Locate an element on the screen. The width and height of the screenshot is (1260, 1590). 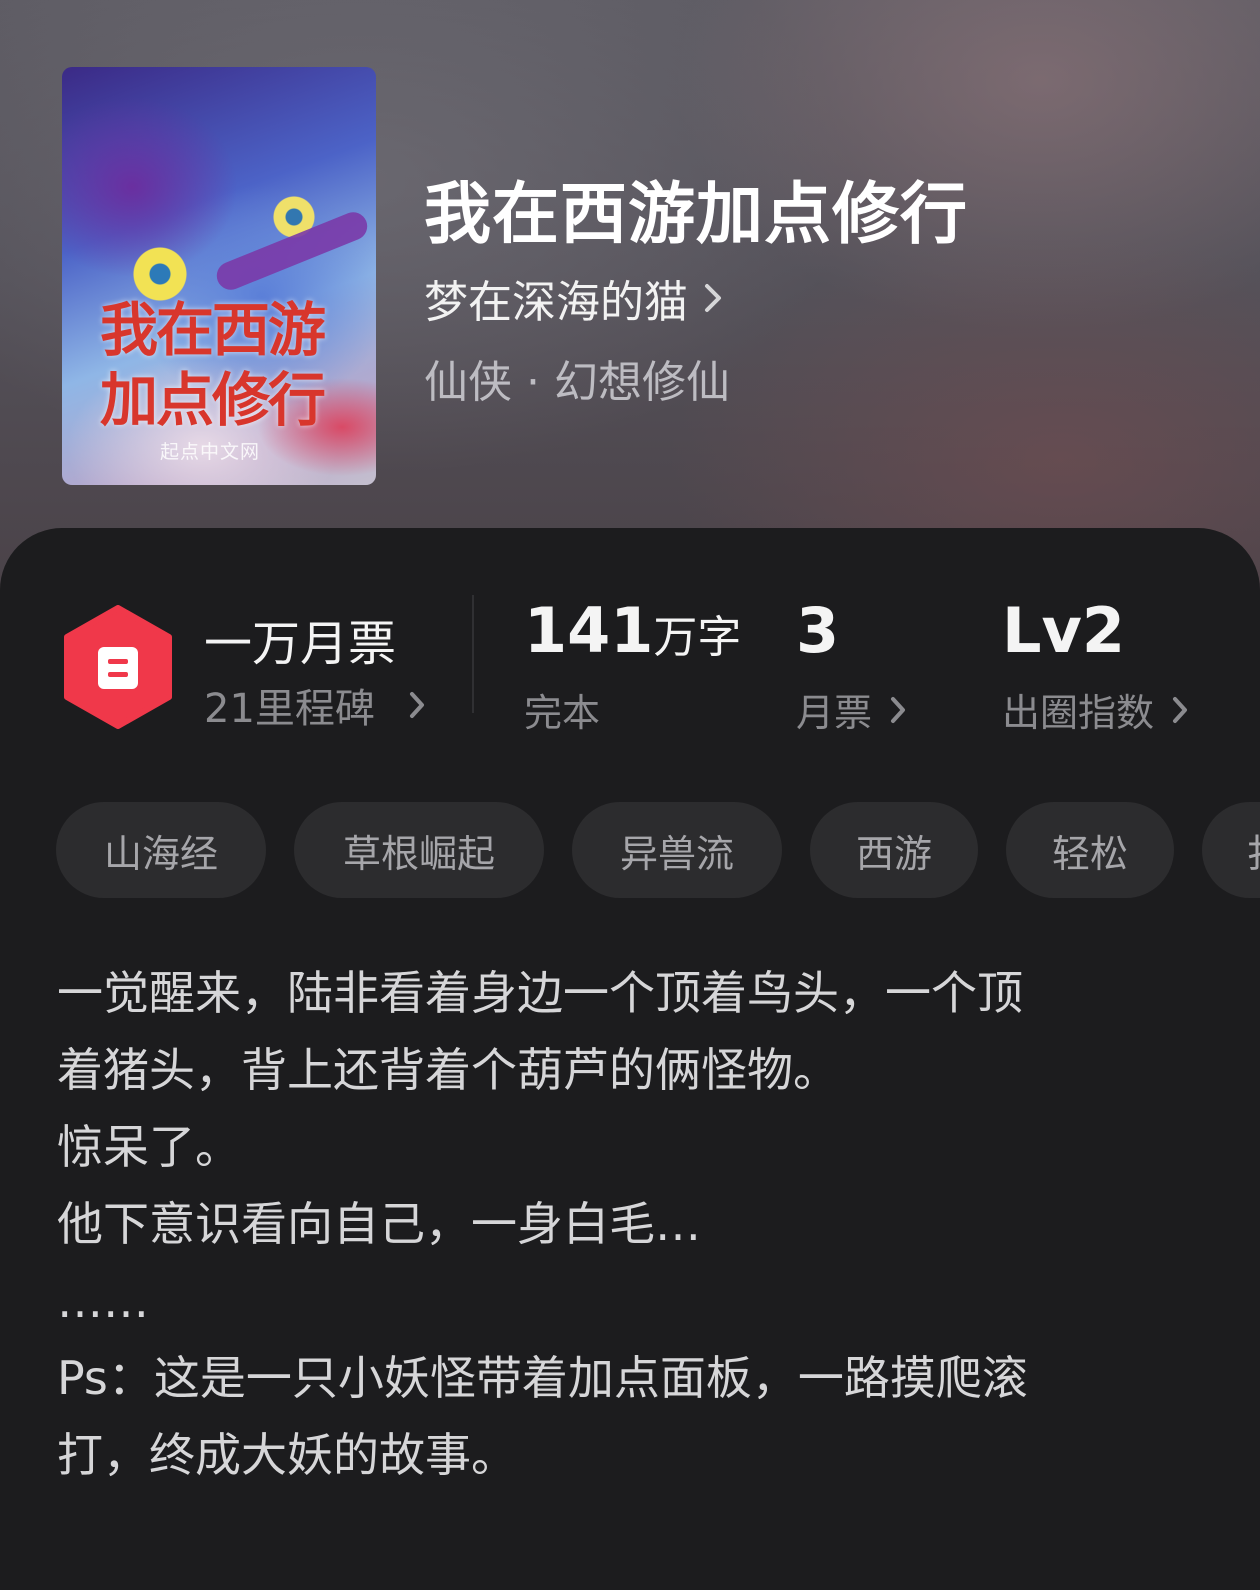
popularity-index-link: 出圈指数 is located at coordinates (1095, 709).